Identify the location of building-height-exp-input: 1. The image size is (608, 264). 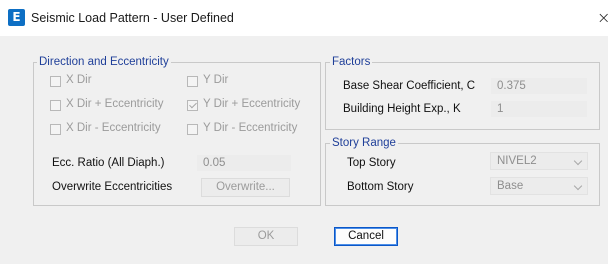
(539, 109).